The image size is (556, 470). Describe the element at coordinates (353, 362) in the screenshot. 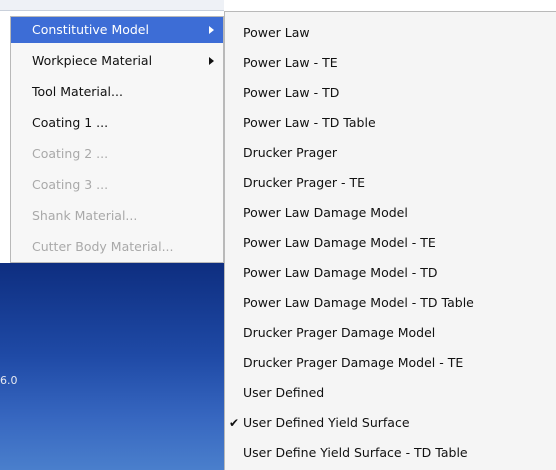

I see `submenu-item-label: Drucker Prager Damage Model - TE` at that location.